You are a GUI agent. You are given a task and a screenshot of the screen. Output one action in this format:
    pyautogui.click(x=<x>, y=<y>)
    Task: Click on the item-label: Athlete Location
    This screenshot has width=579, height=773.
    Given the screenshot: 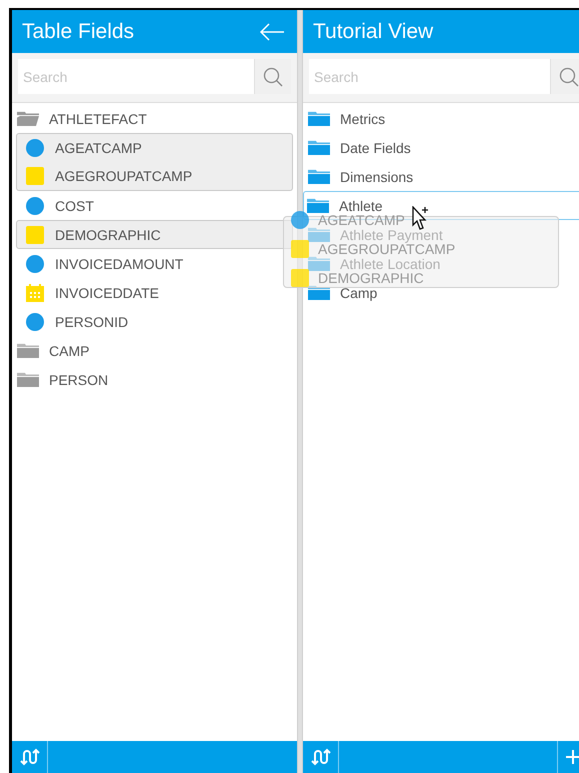 What is the action you would take?
    pyautogui.click(x=390, y=263)
    